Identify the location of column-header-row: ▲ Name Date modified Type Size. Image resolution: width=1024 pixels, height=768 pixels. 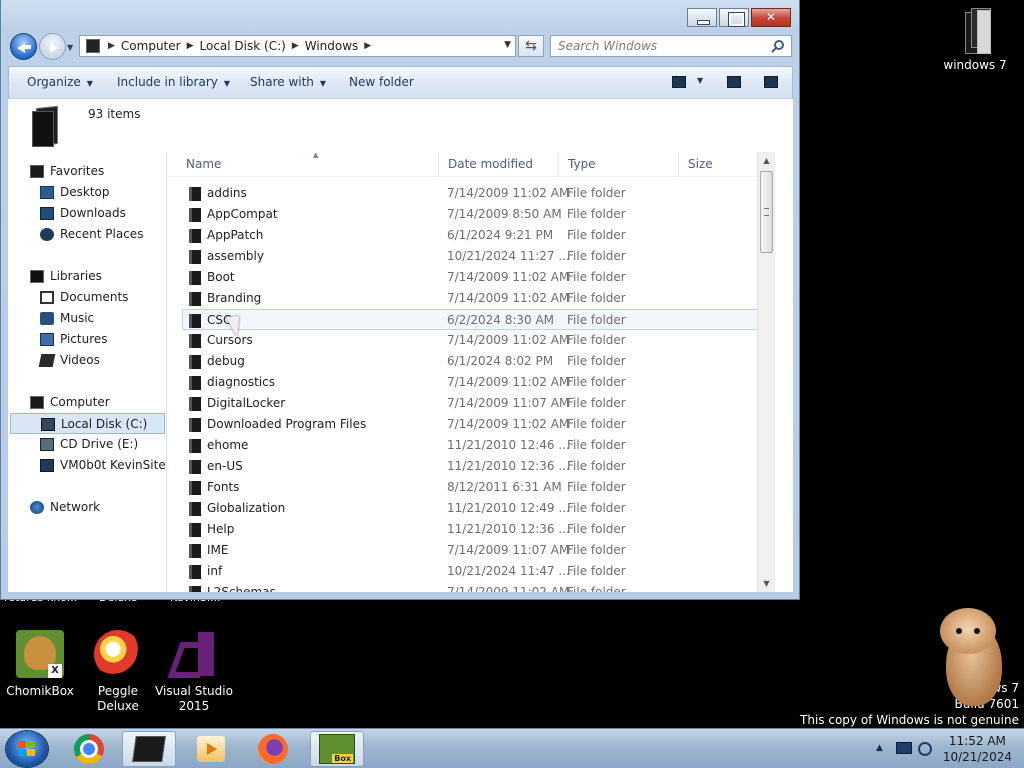
(471, 164).